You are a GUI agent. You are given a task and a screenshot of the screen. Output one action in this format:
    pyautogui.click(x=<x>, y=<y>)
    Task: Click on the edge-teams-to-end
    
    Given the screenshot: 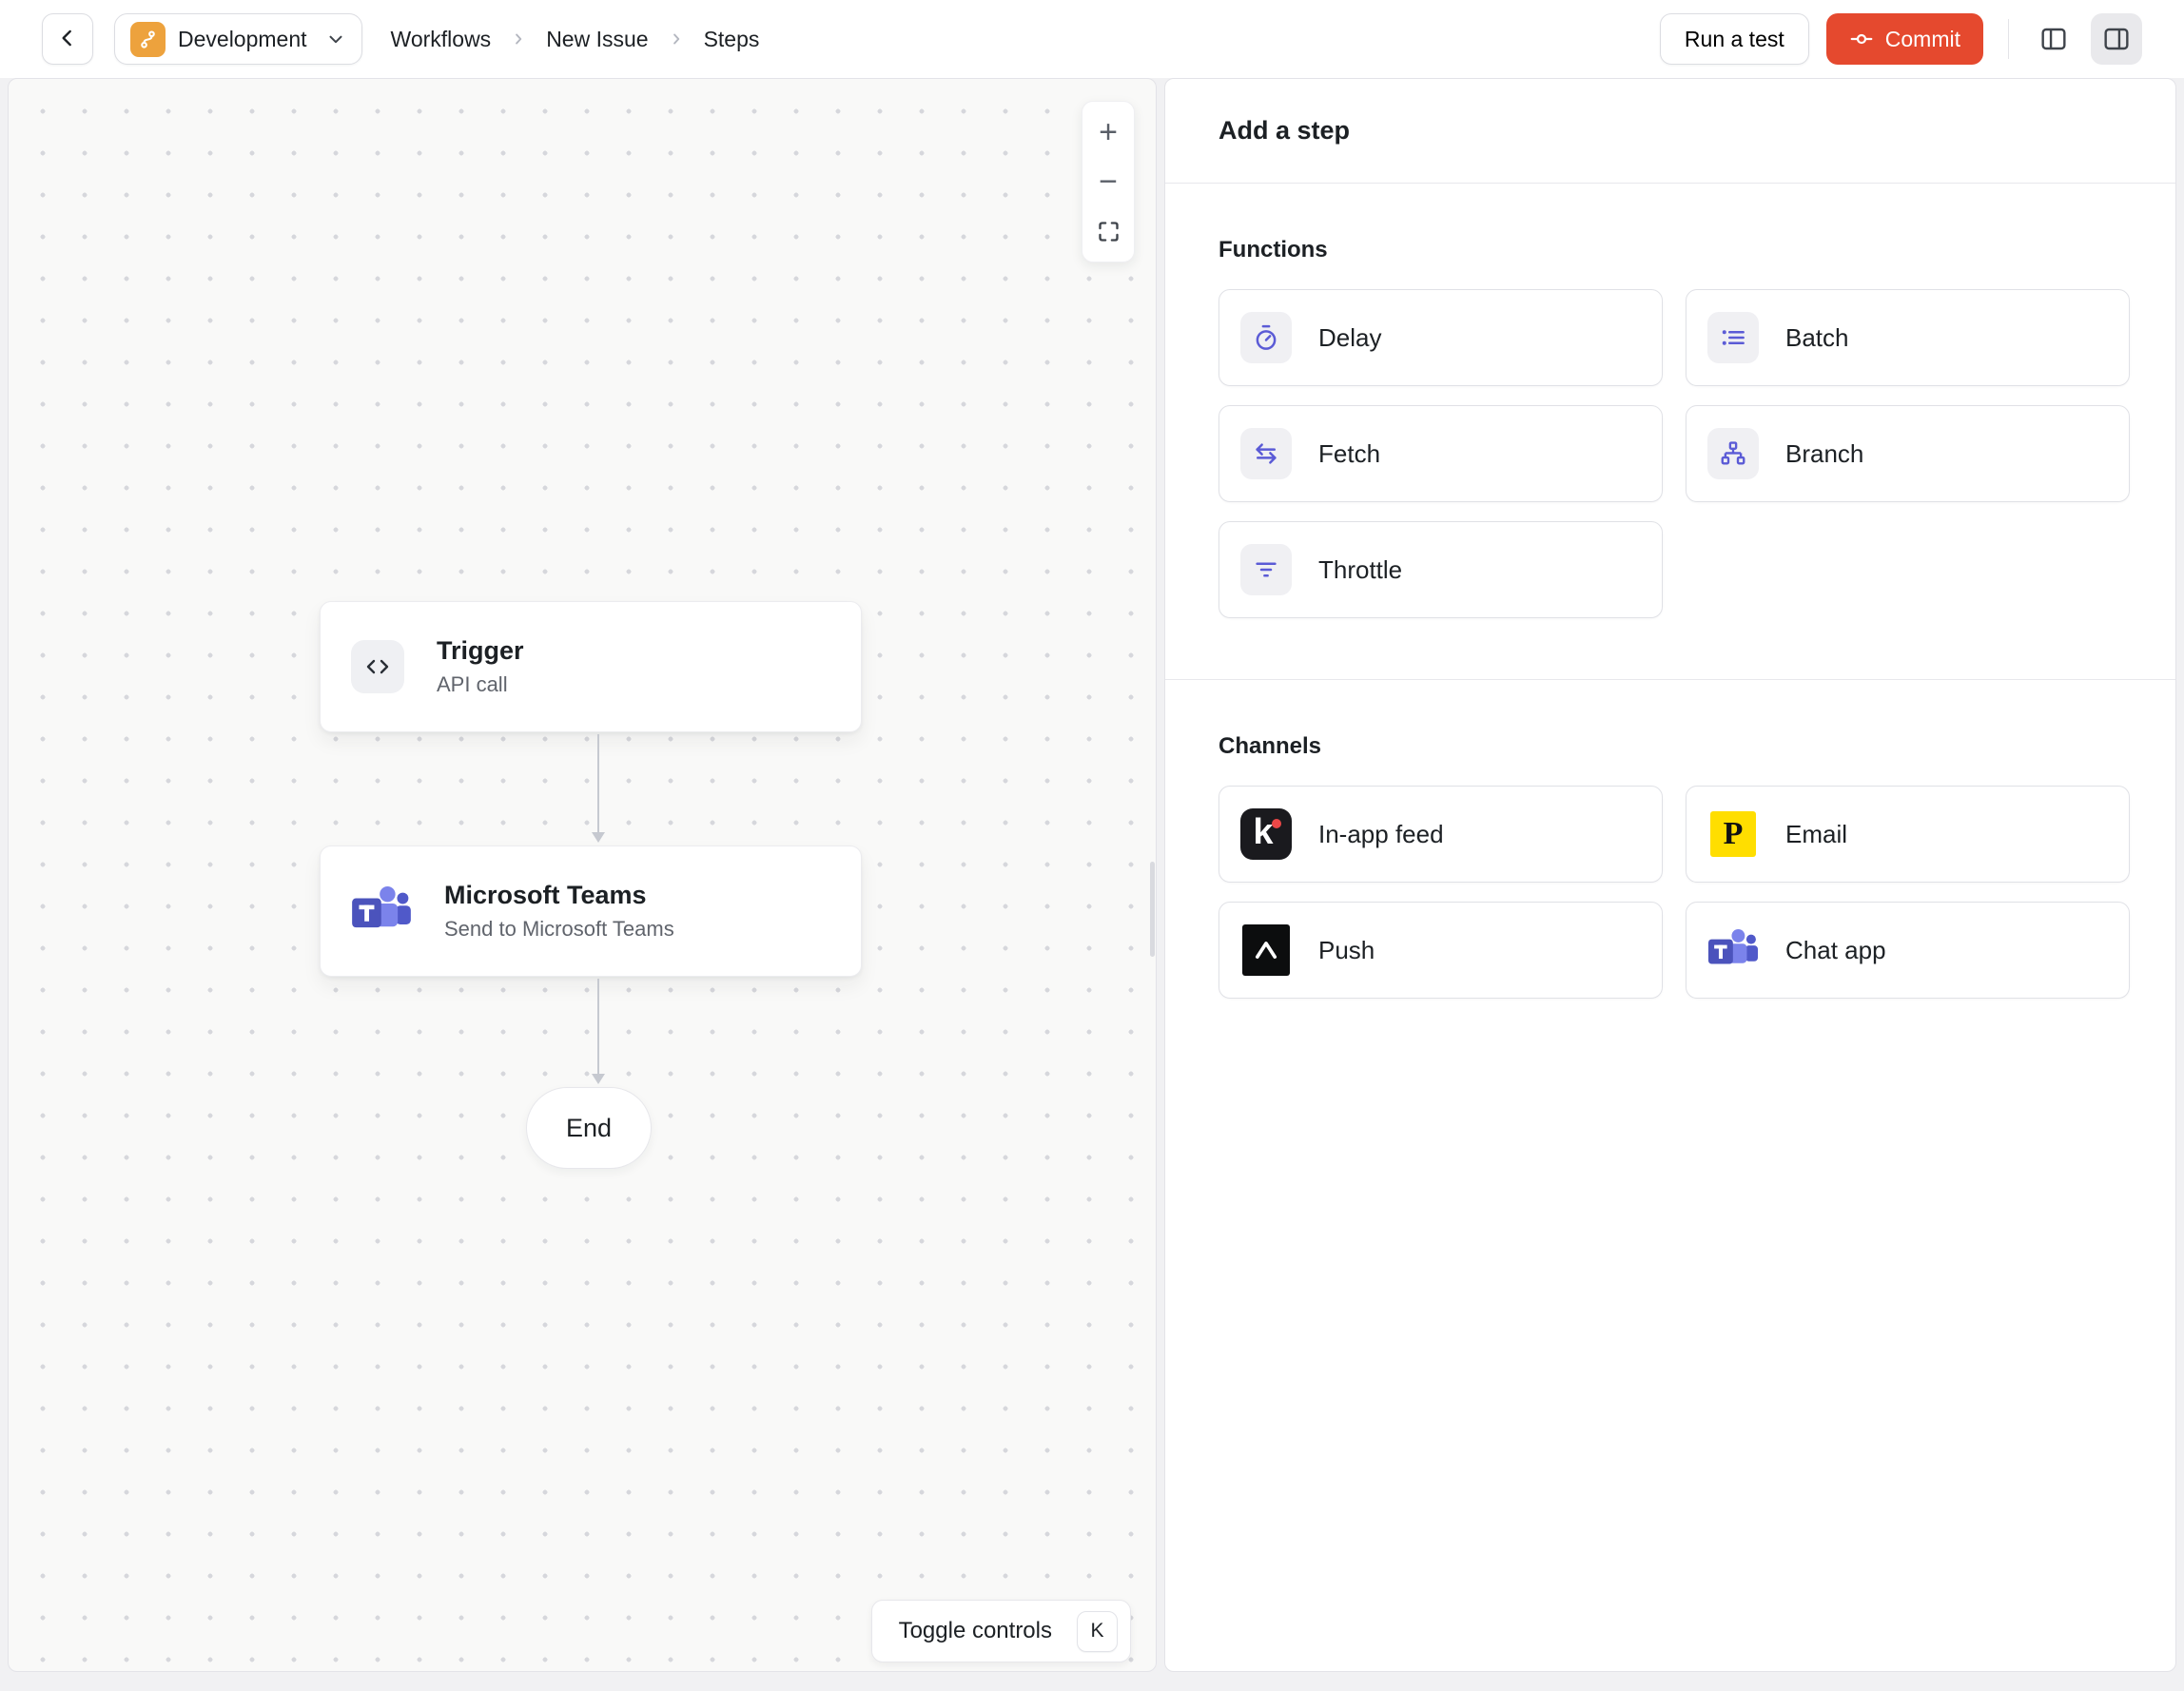 What is the action you would take?
    pyautogui.click(x=598, y=1033)
    